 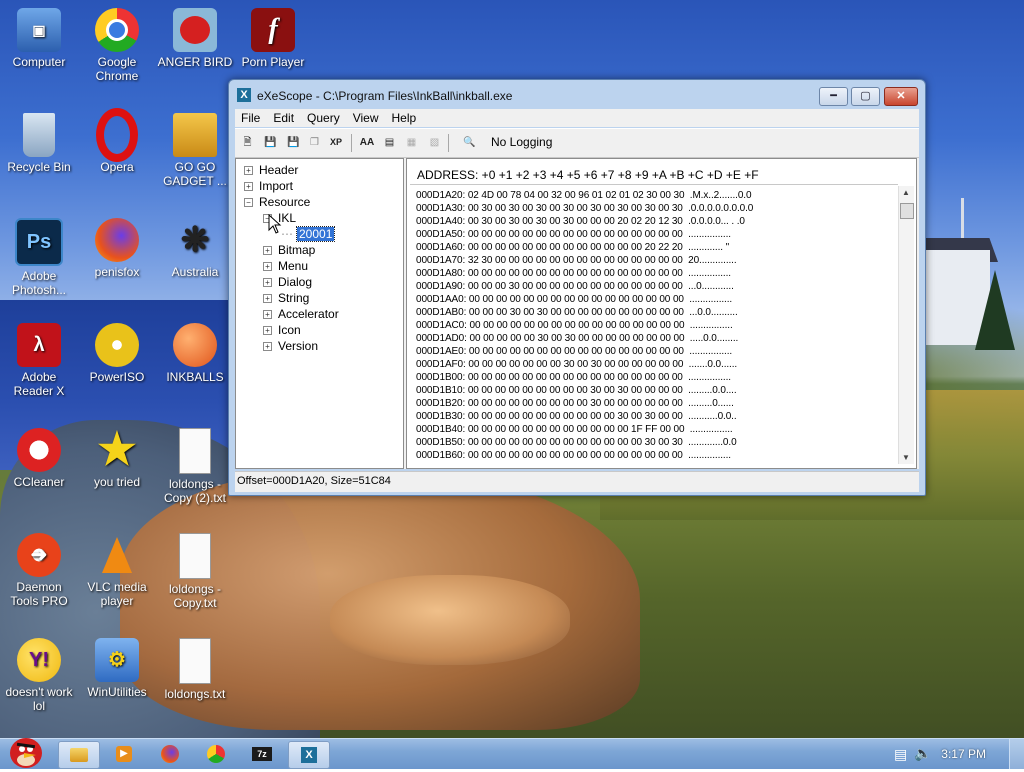 What do you see at coordinates (195, 466) in the screenshot?
I see `desktop-icon-loldongs-copy-2: loldongs - Copy (2).txt` at bounding box center [195, 466].